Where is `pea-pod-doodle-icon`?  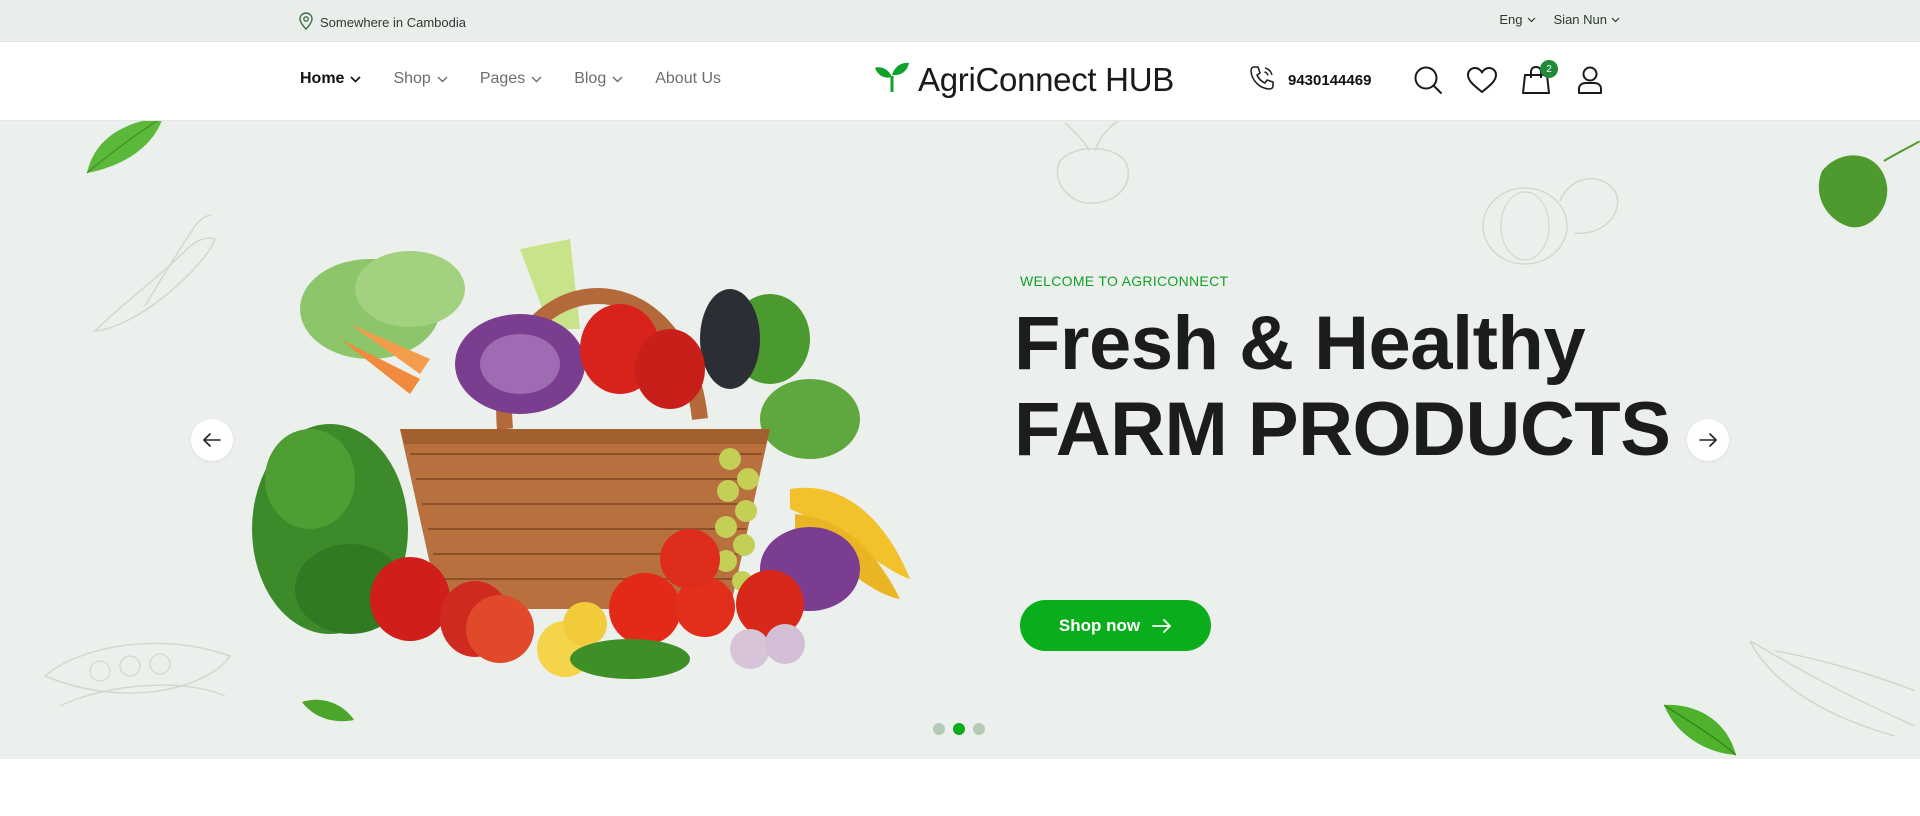
pea-pod-doodle-icon is located at coordinates (137, 674).